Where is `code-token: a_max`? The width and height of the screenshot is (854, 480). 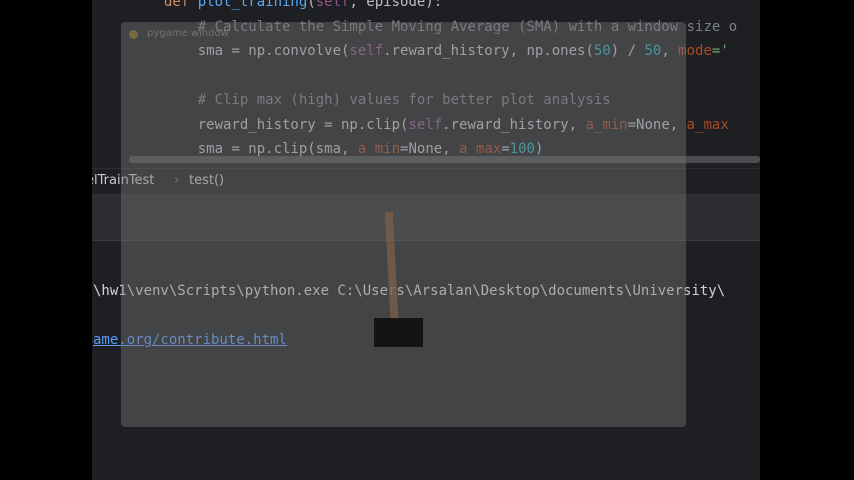 code-token: a_max is located at coordinates (707, 125).